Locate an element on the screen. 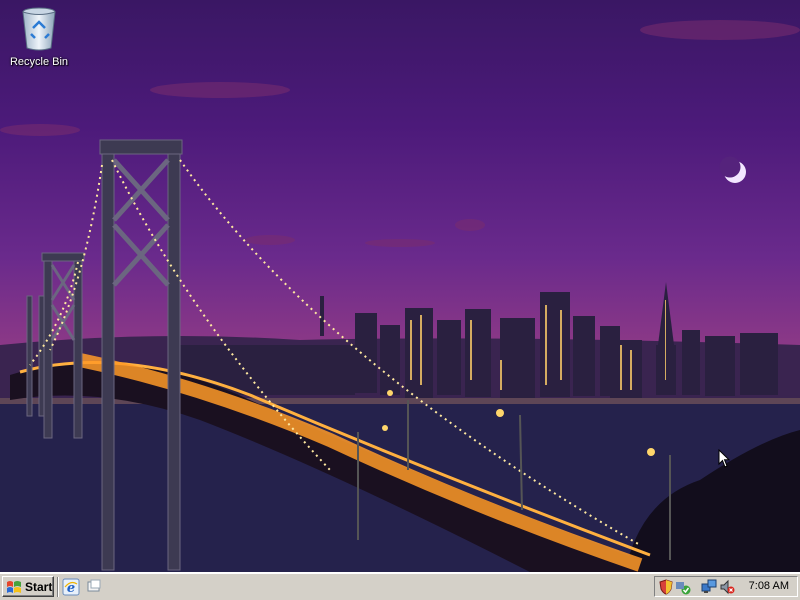 This screenshot has width=800, height=600. security-check-icon is located at coordinates (683, 587).